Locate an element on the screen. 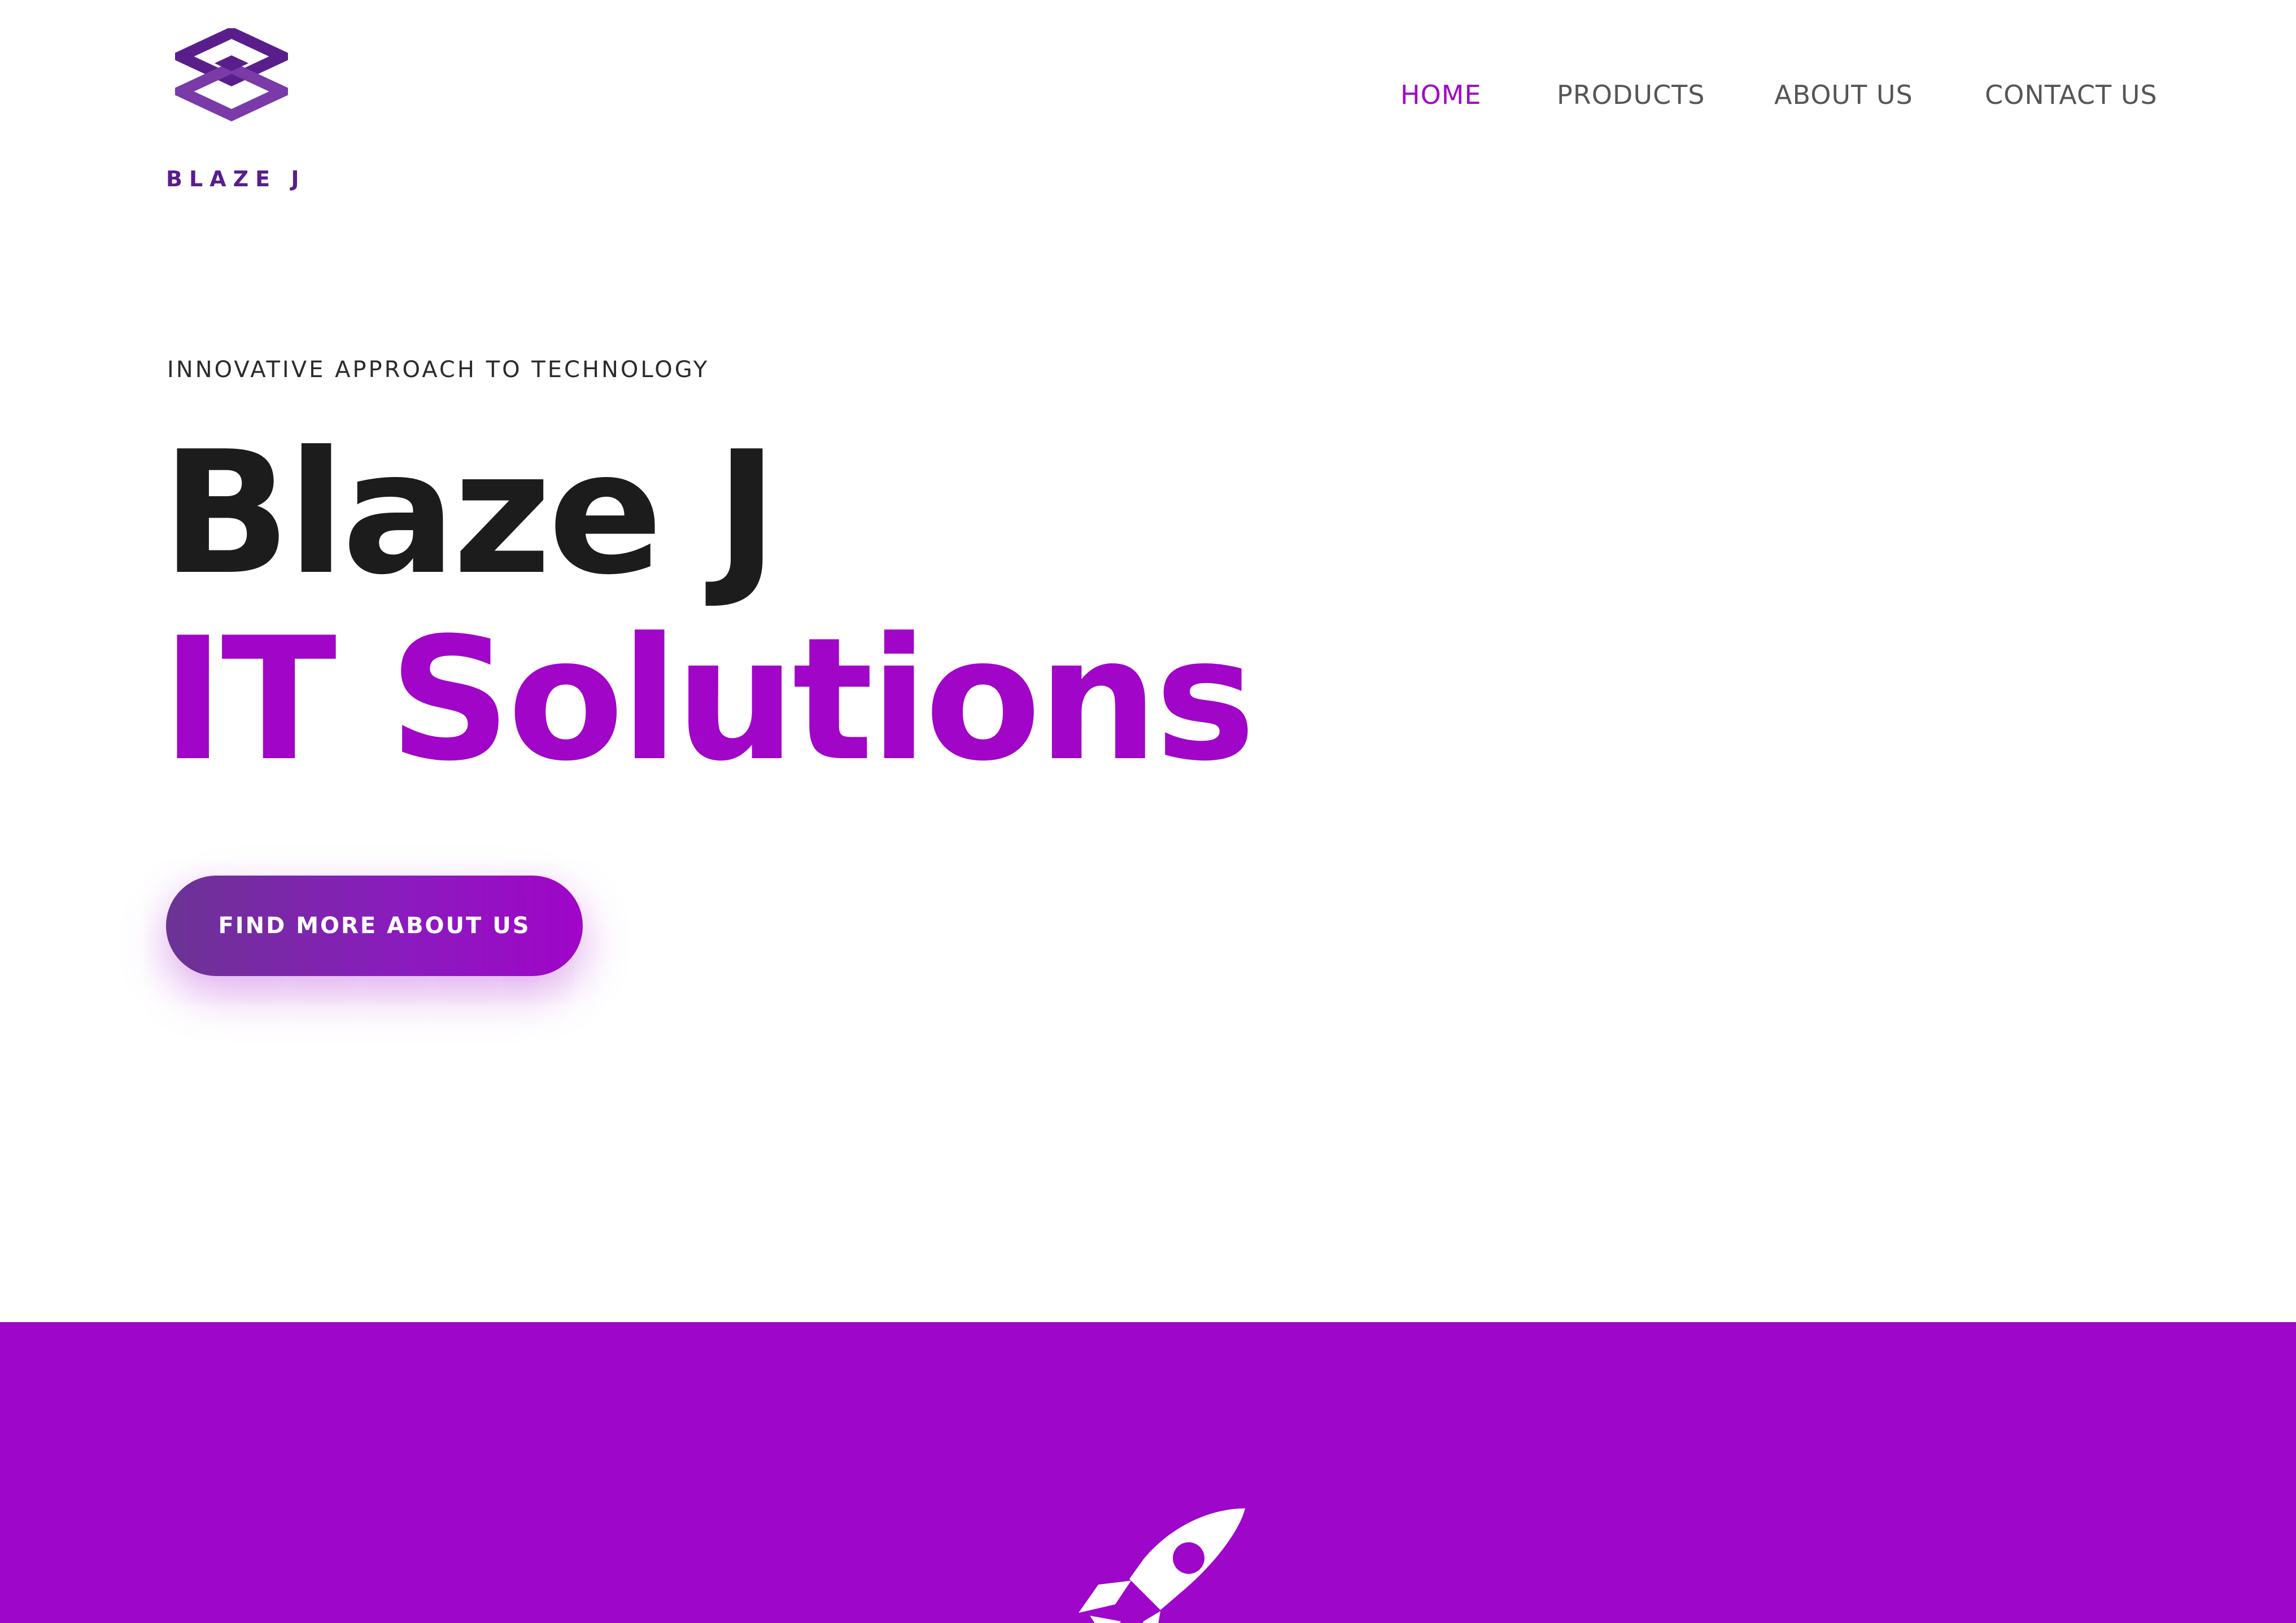 The image size is (2296, 1623). nav-item-contact-us: CONTACT US is located at coordinates (2071, 95).